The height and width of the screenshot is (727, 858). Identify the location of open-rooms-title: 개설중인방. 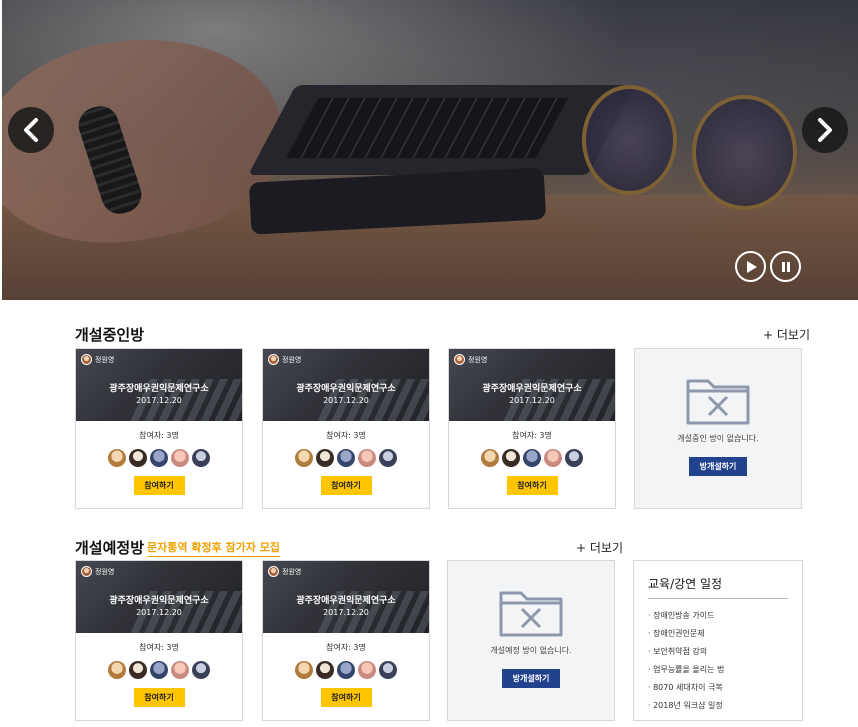
(110, 335).